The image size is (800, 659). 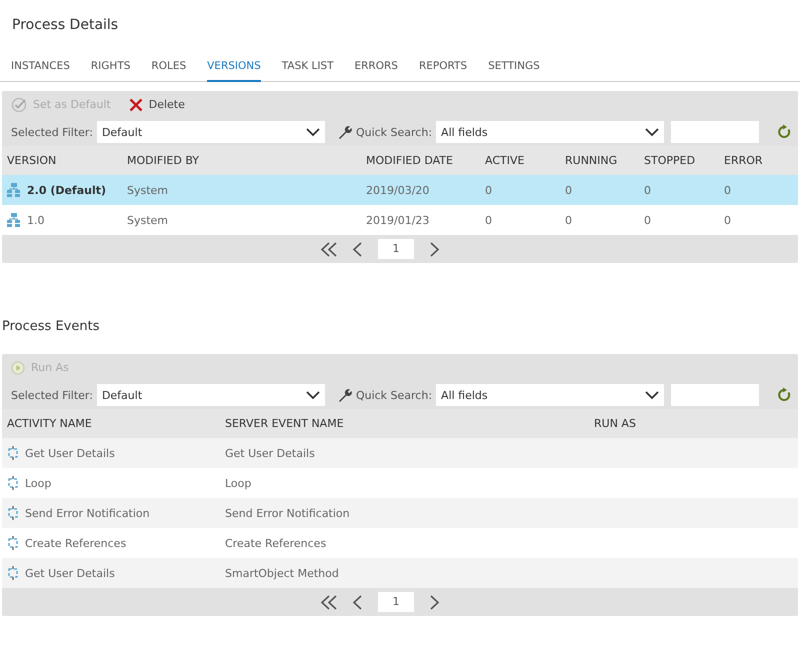 What do you see at coordinates (282, 573) in the screenshot?
I see `table-cell: SmartObject Method` at bounding box center [282, 573].